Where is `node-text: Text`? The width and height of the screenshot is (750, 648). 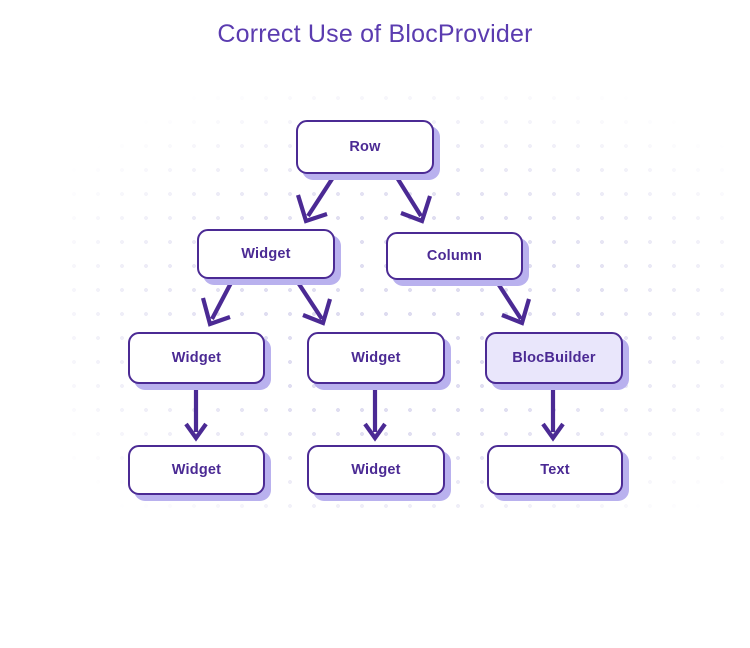
node-text: Text is located at coordinates (555, 470).